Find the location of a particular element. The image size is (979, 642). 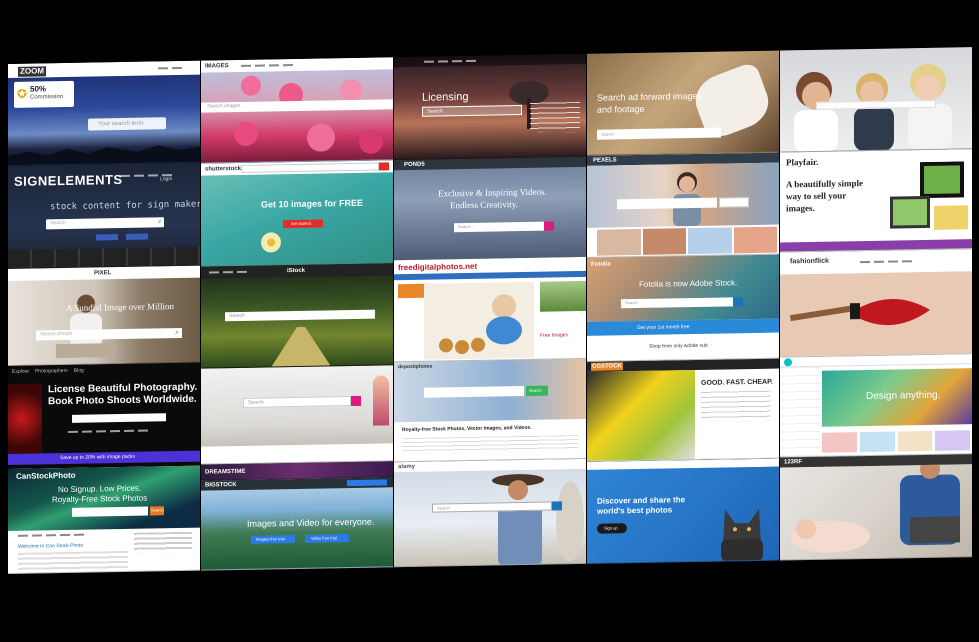

fashionflick-site-screenshot: fashionflick is located at coordinates (876, 303).